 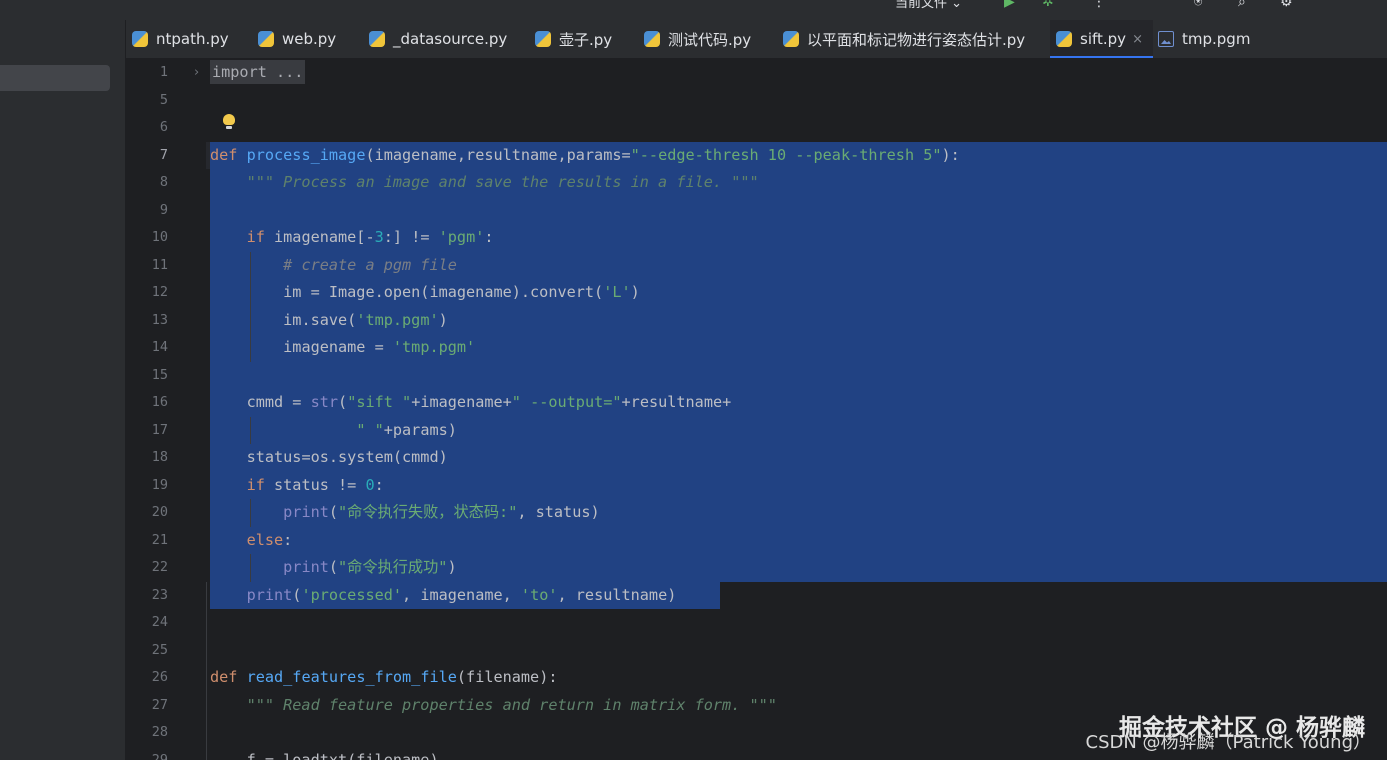 I want to click on indent-guide, so click(x=206, y=670).